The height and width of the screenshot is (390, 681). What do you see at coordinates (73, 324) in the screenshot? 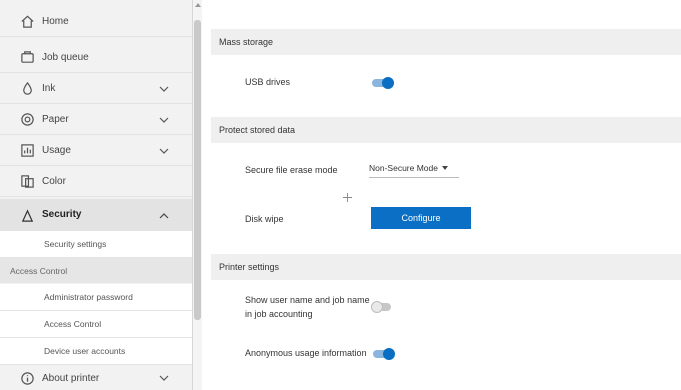
I see `sidebar-subitem-label: Access Control` at bounding box center [73, 324].